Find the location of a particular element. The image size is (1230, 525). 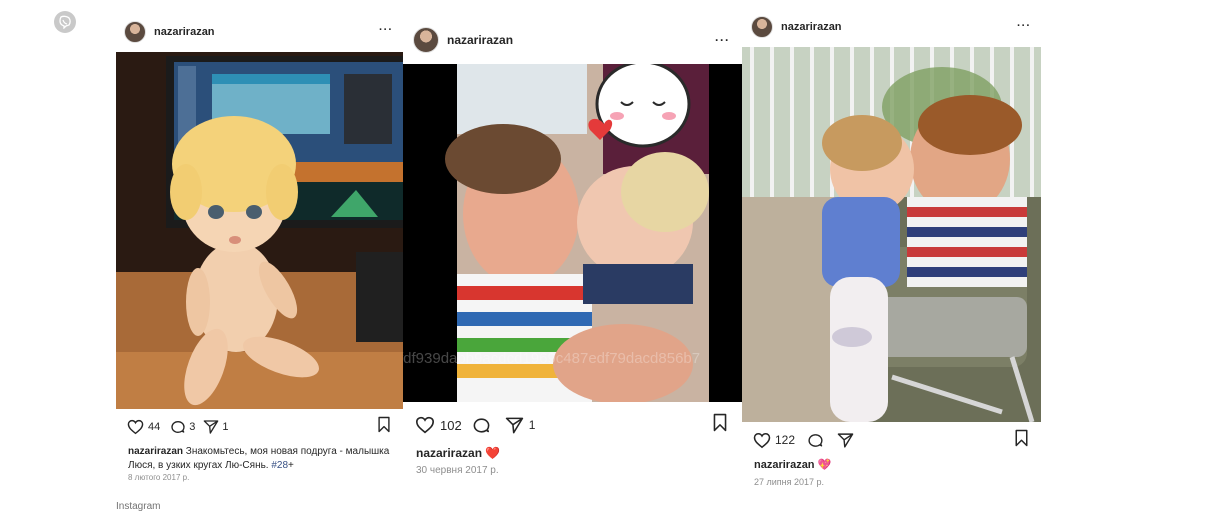

caption-emoji: ❤️ is located at coordinates (493, 453).